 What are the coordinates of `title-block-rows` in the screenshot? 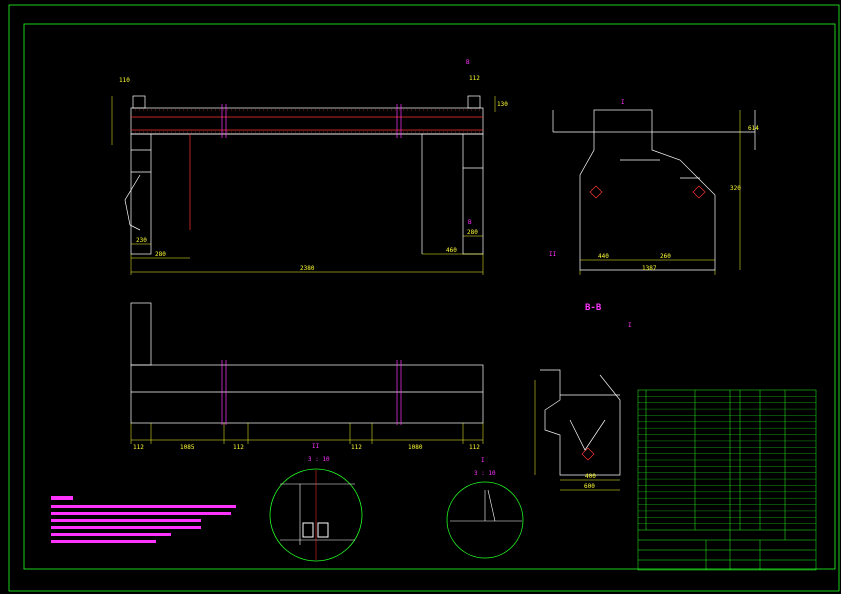 It's located at (727, 460).